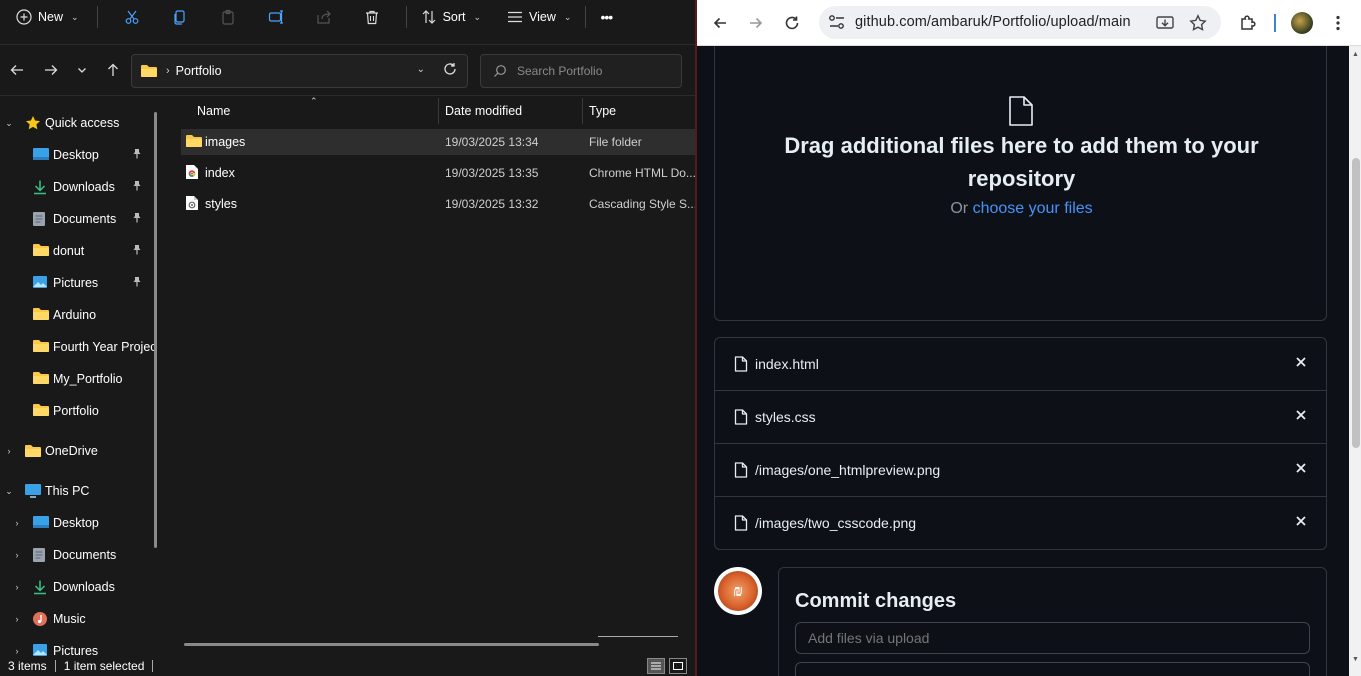  What do you see at coordinates (602, 111) in the screenshot?
I see `column-header-type: Type` at bounding box center [602, 111].